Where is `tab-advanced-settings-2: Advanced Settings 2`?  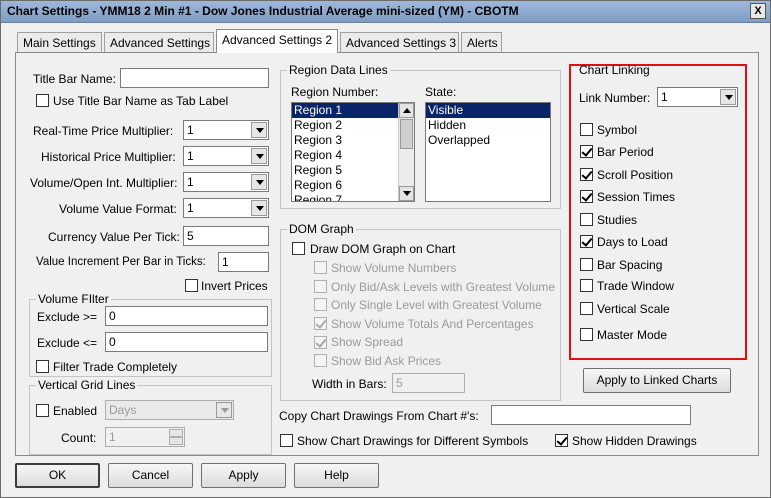 tab-advanced-settings-2: Advanced Settings 2 is located at coordinates (277, 41).